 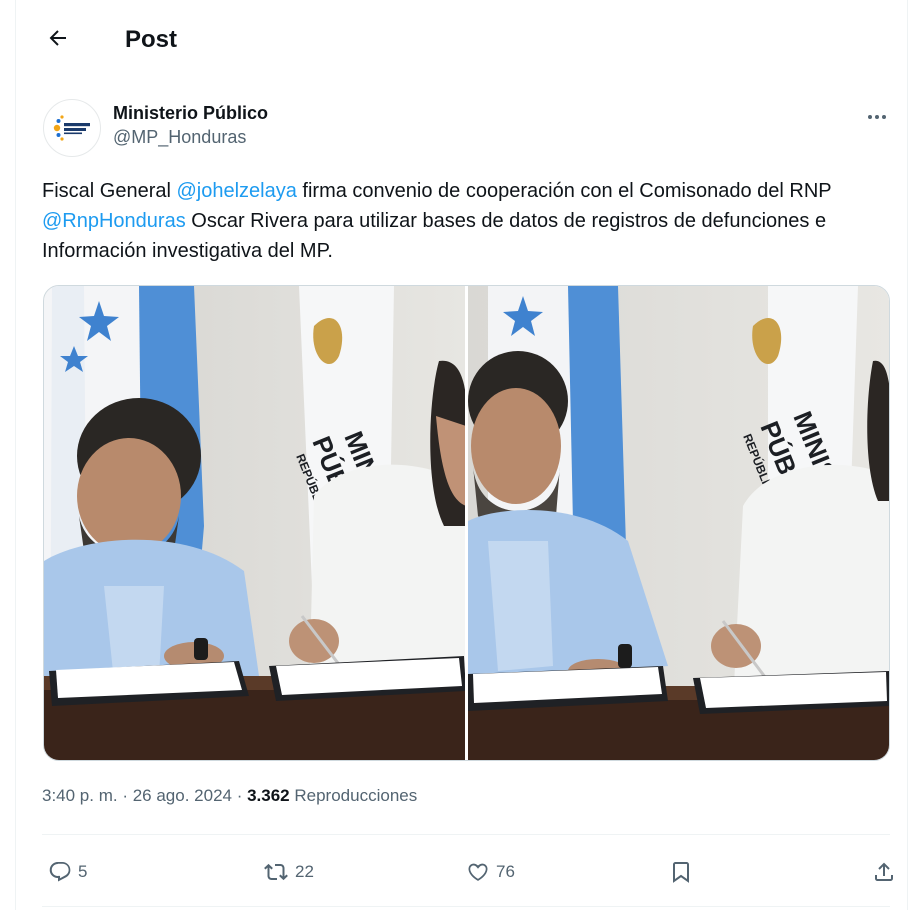 I want to click on tweet-text-segment: Fiscal General, so click(x=109, y=191).